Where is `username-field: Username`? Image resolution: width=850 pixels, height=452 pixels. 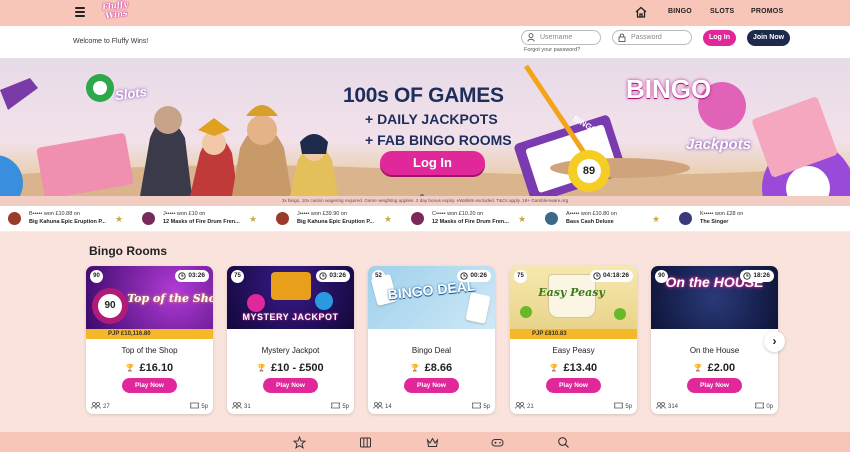
username-field: Username is located at coordinates (561, 37).